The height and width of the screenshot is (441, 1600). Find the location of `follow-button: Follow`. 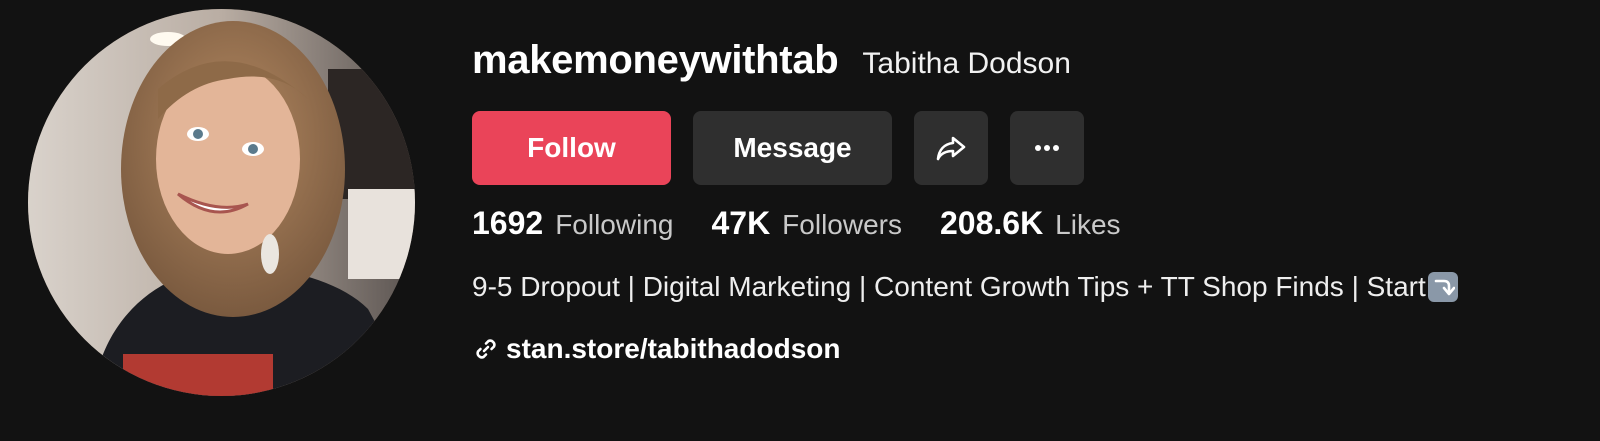

follow-button: Follow is located at coordinates (571, 148).